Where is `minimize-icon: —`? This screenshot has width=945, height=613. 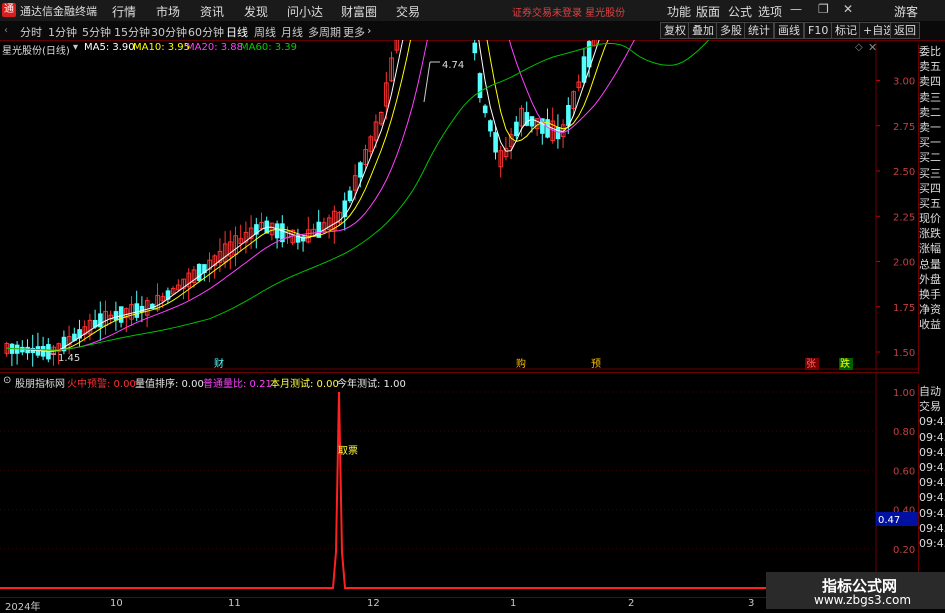
minimize-icon: — is located at coordinates (796, 9).